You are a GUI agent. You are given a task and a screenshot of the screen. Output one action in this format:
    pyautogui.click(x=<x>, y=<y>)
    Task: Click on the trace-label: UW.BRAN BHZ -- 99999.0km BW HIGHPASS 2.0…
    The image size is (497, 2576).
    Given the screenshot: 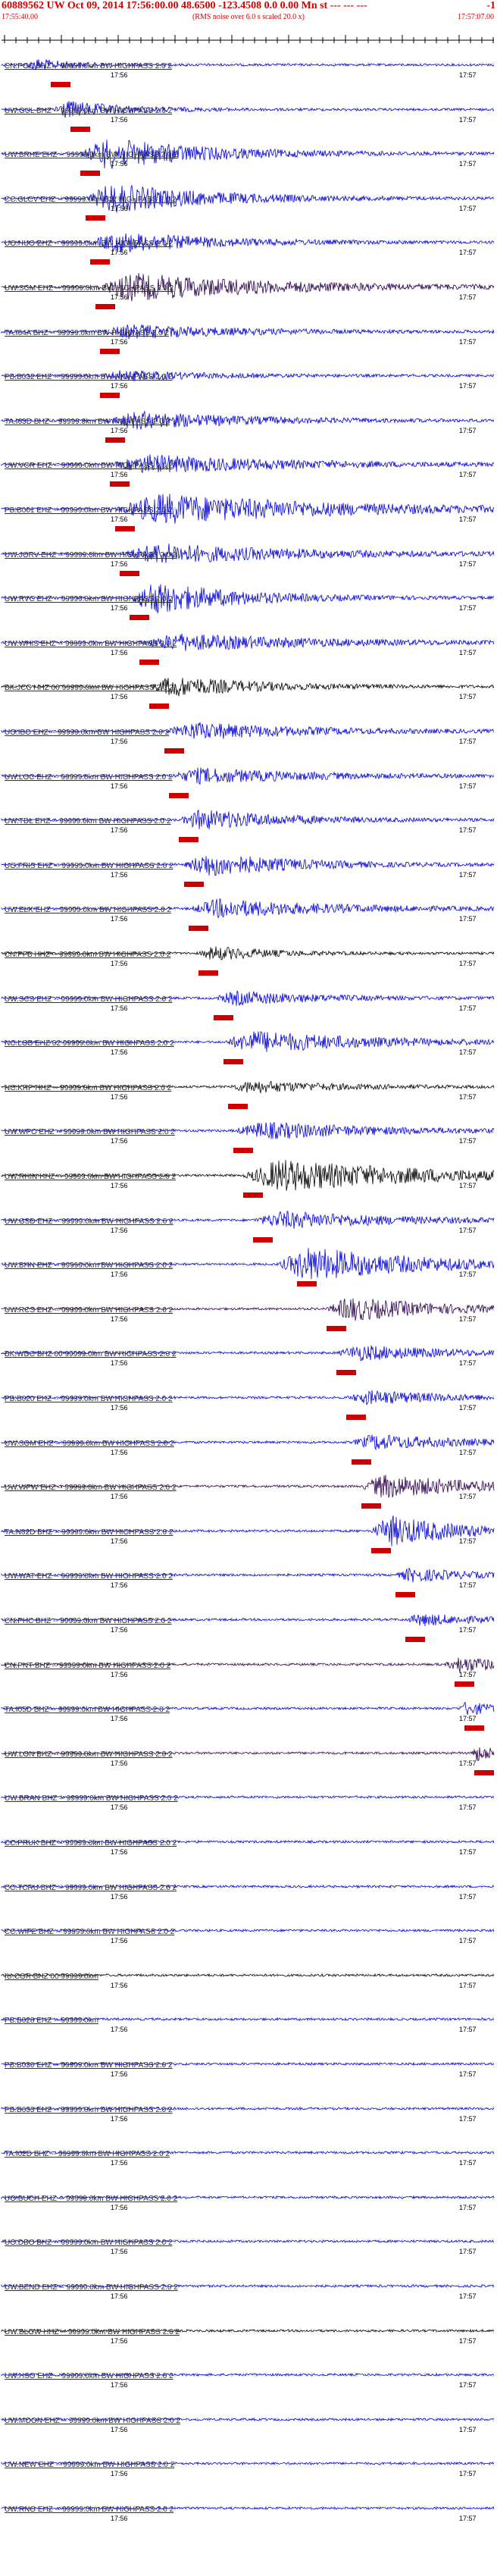 What is the action you would take?
    pyautogui.click(x=91, y=1799)
    